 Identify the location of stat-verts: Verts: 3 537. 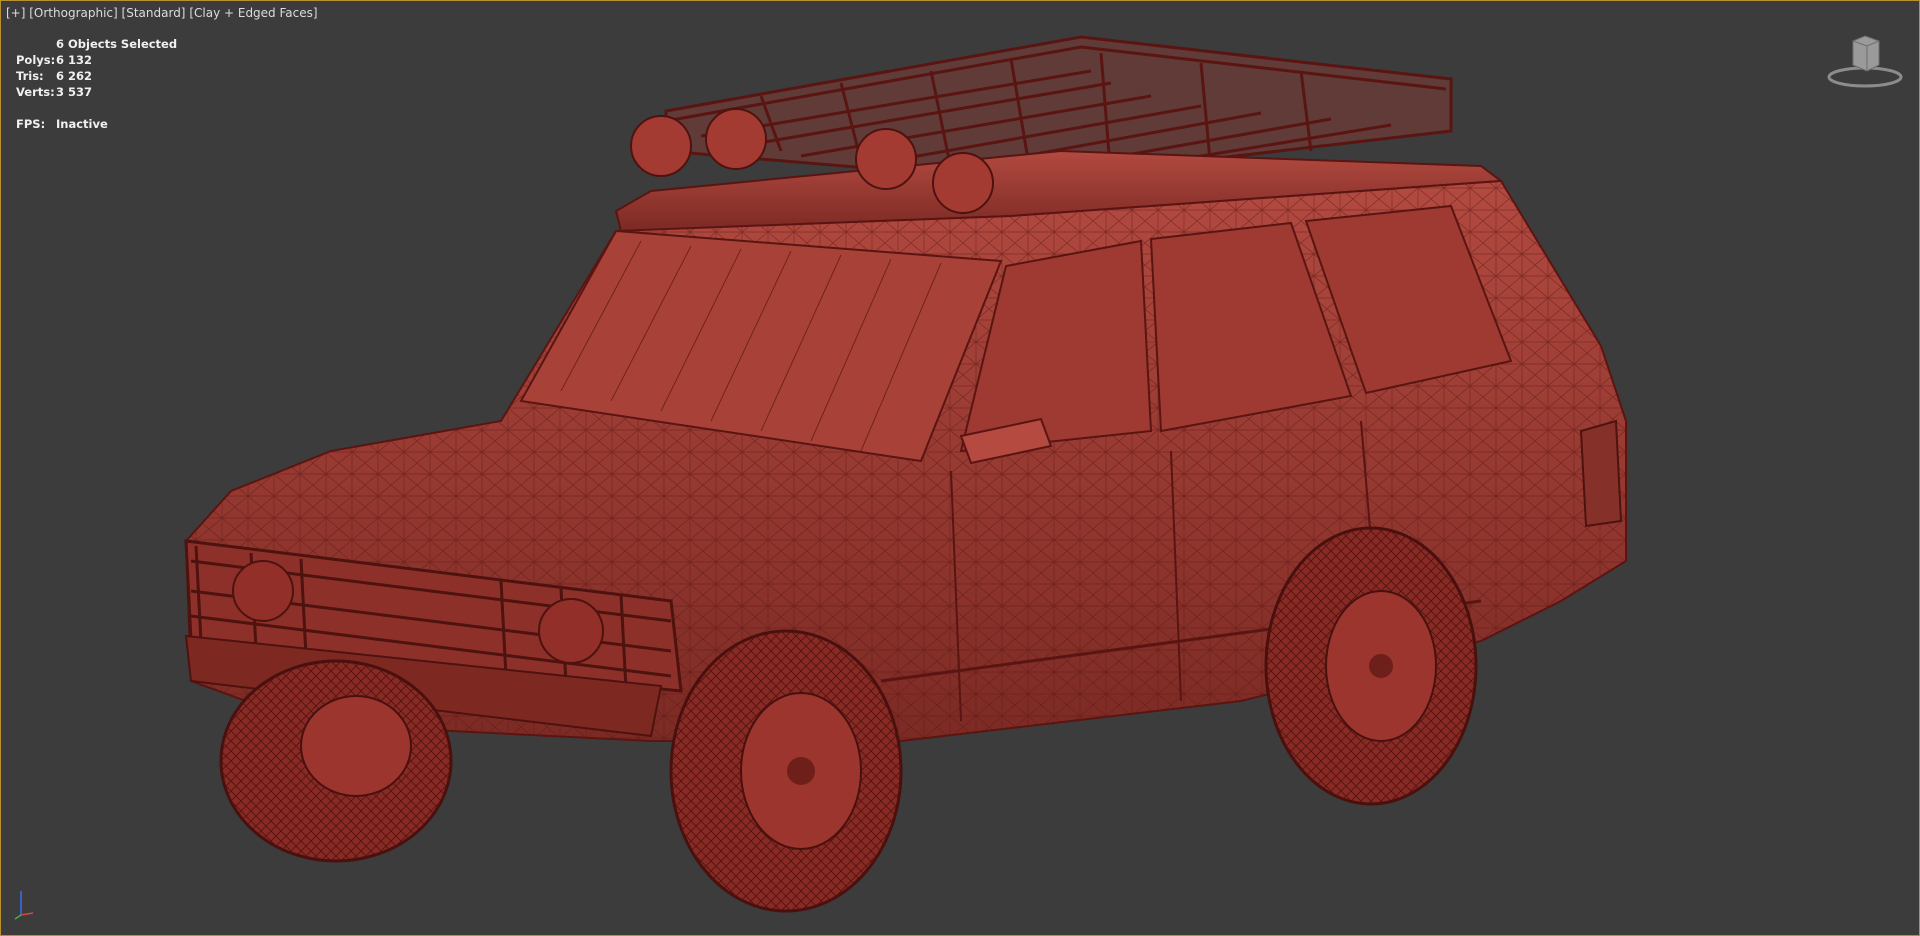
(96, 92).